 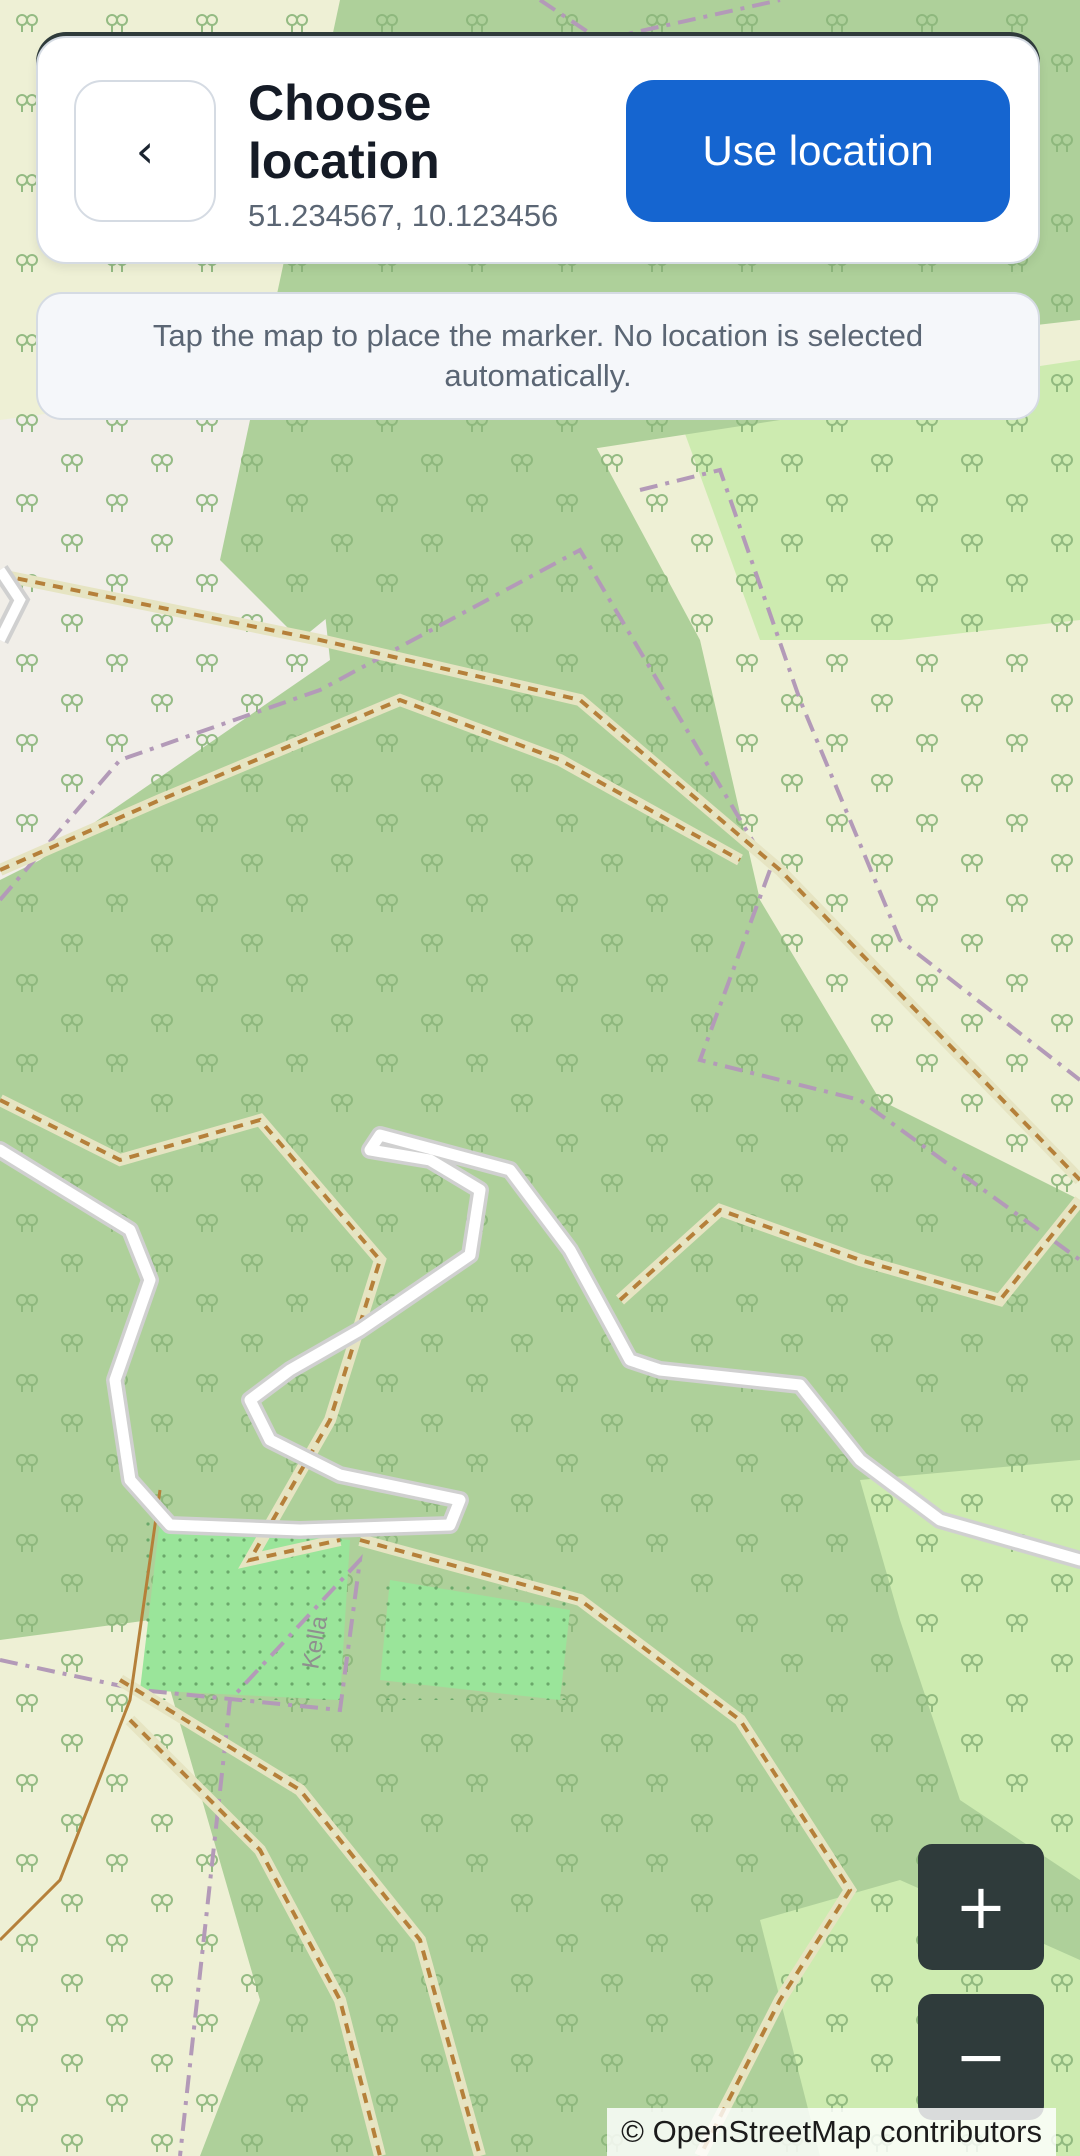 I want to click on page-title: Choose location, so click(x=344, y=132).